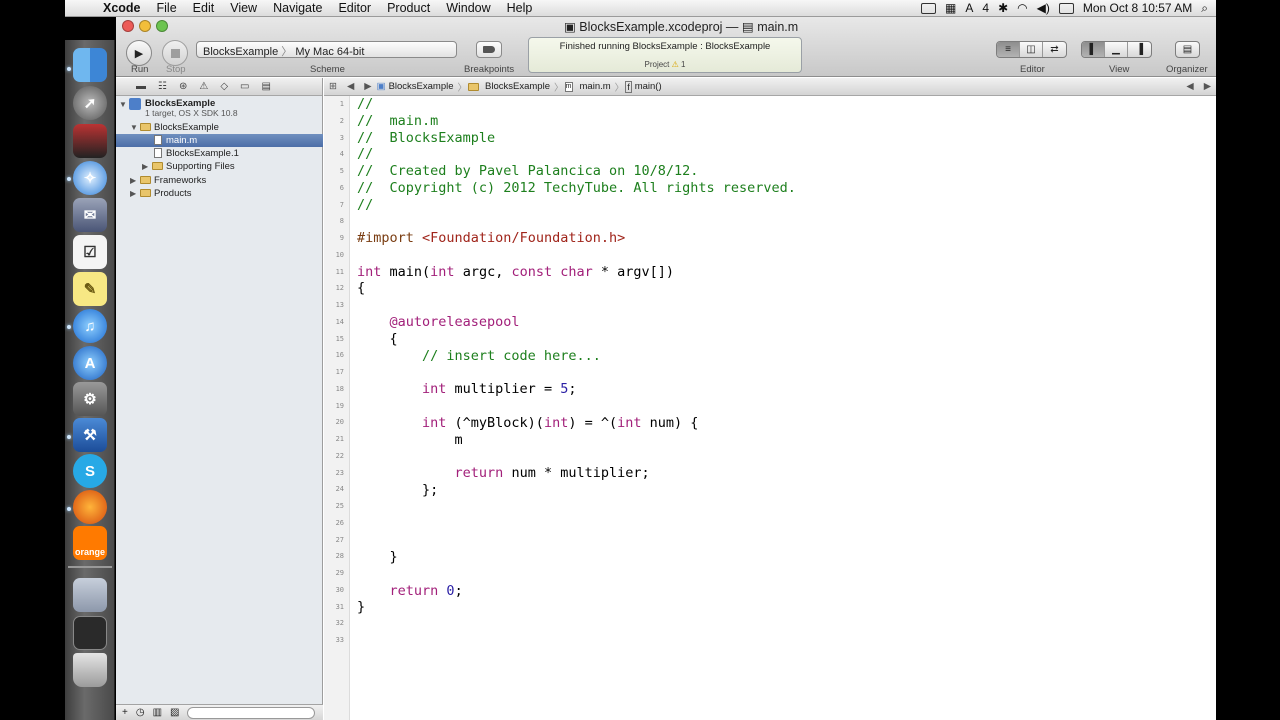  I want to click on toggle-debug-area-button: ▁, so click(1116, 49).